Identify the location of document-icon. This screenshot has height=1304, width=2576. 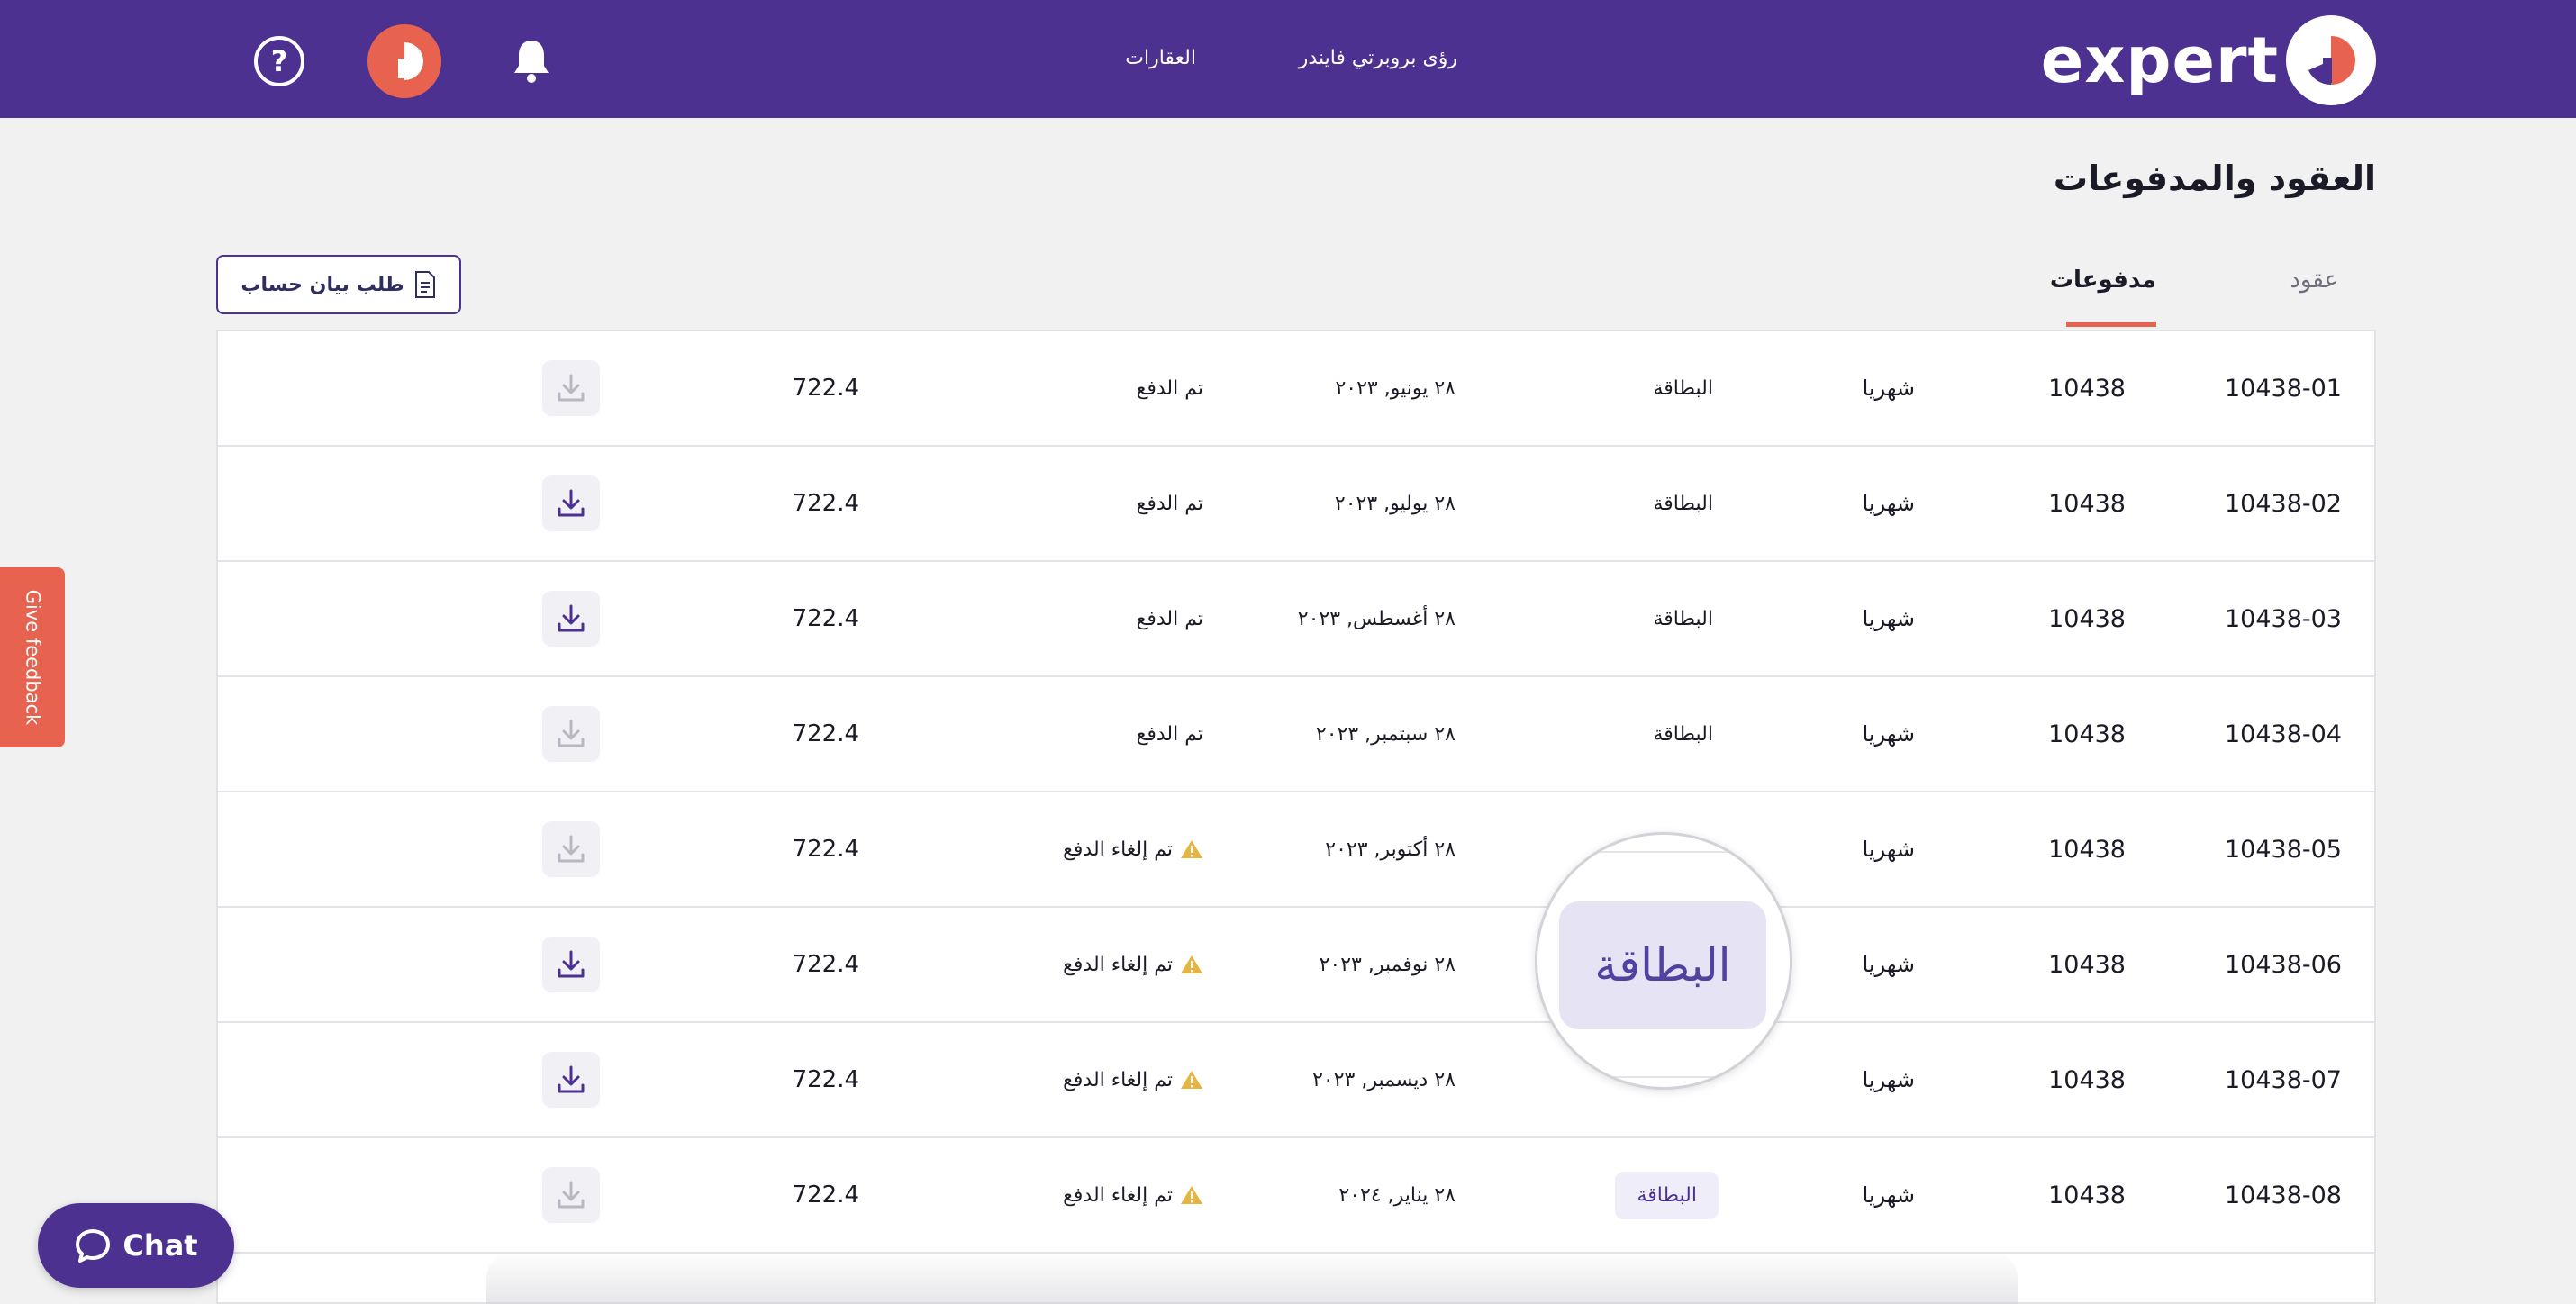
(424, 284).